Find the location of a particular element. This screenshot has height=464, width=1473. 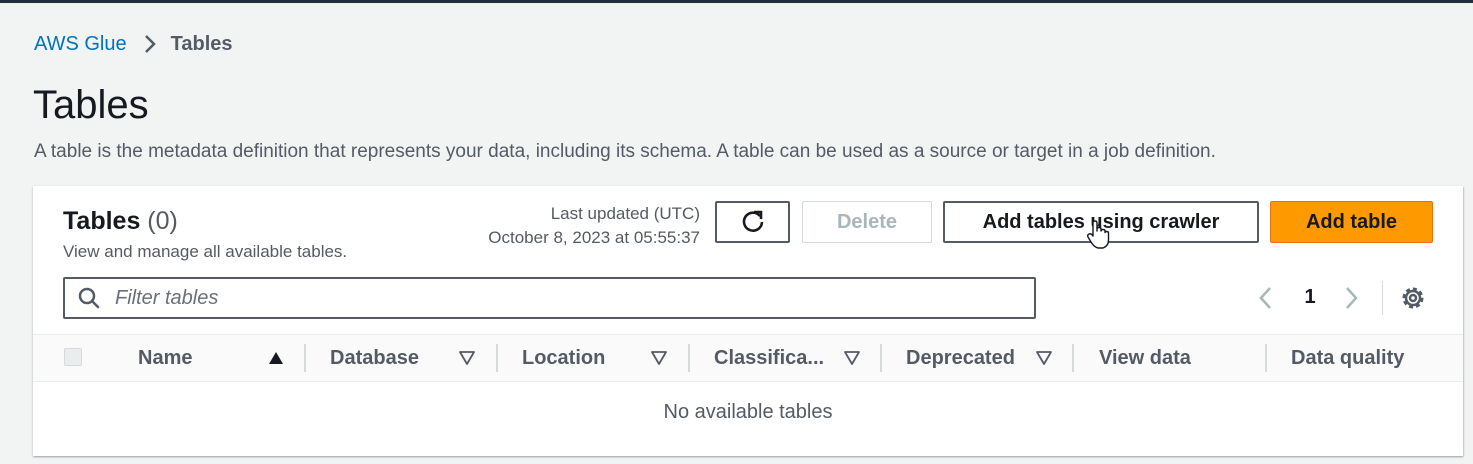

last-updated-value: October 8, 2023 at 05:55:37 is located at coordinates (594, 237).